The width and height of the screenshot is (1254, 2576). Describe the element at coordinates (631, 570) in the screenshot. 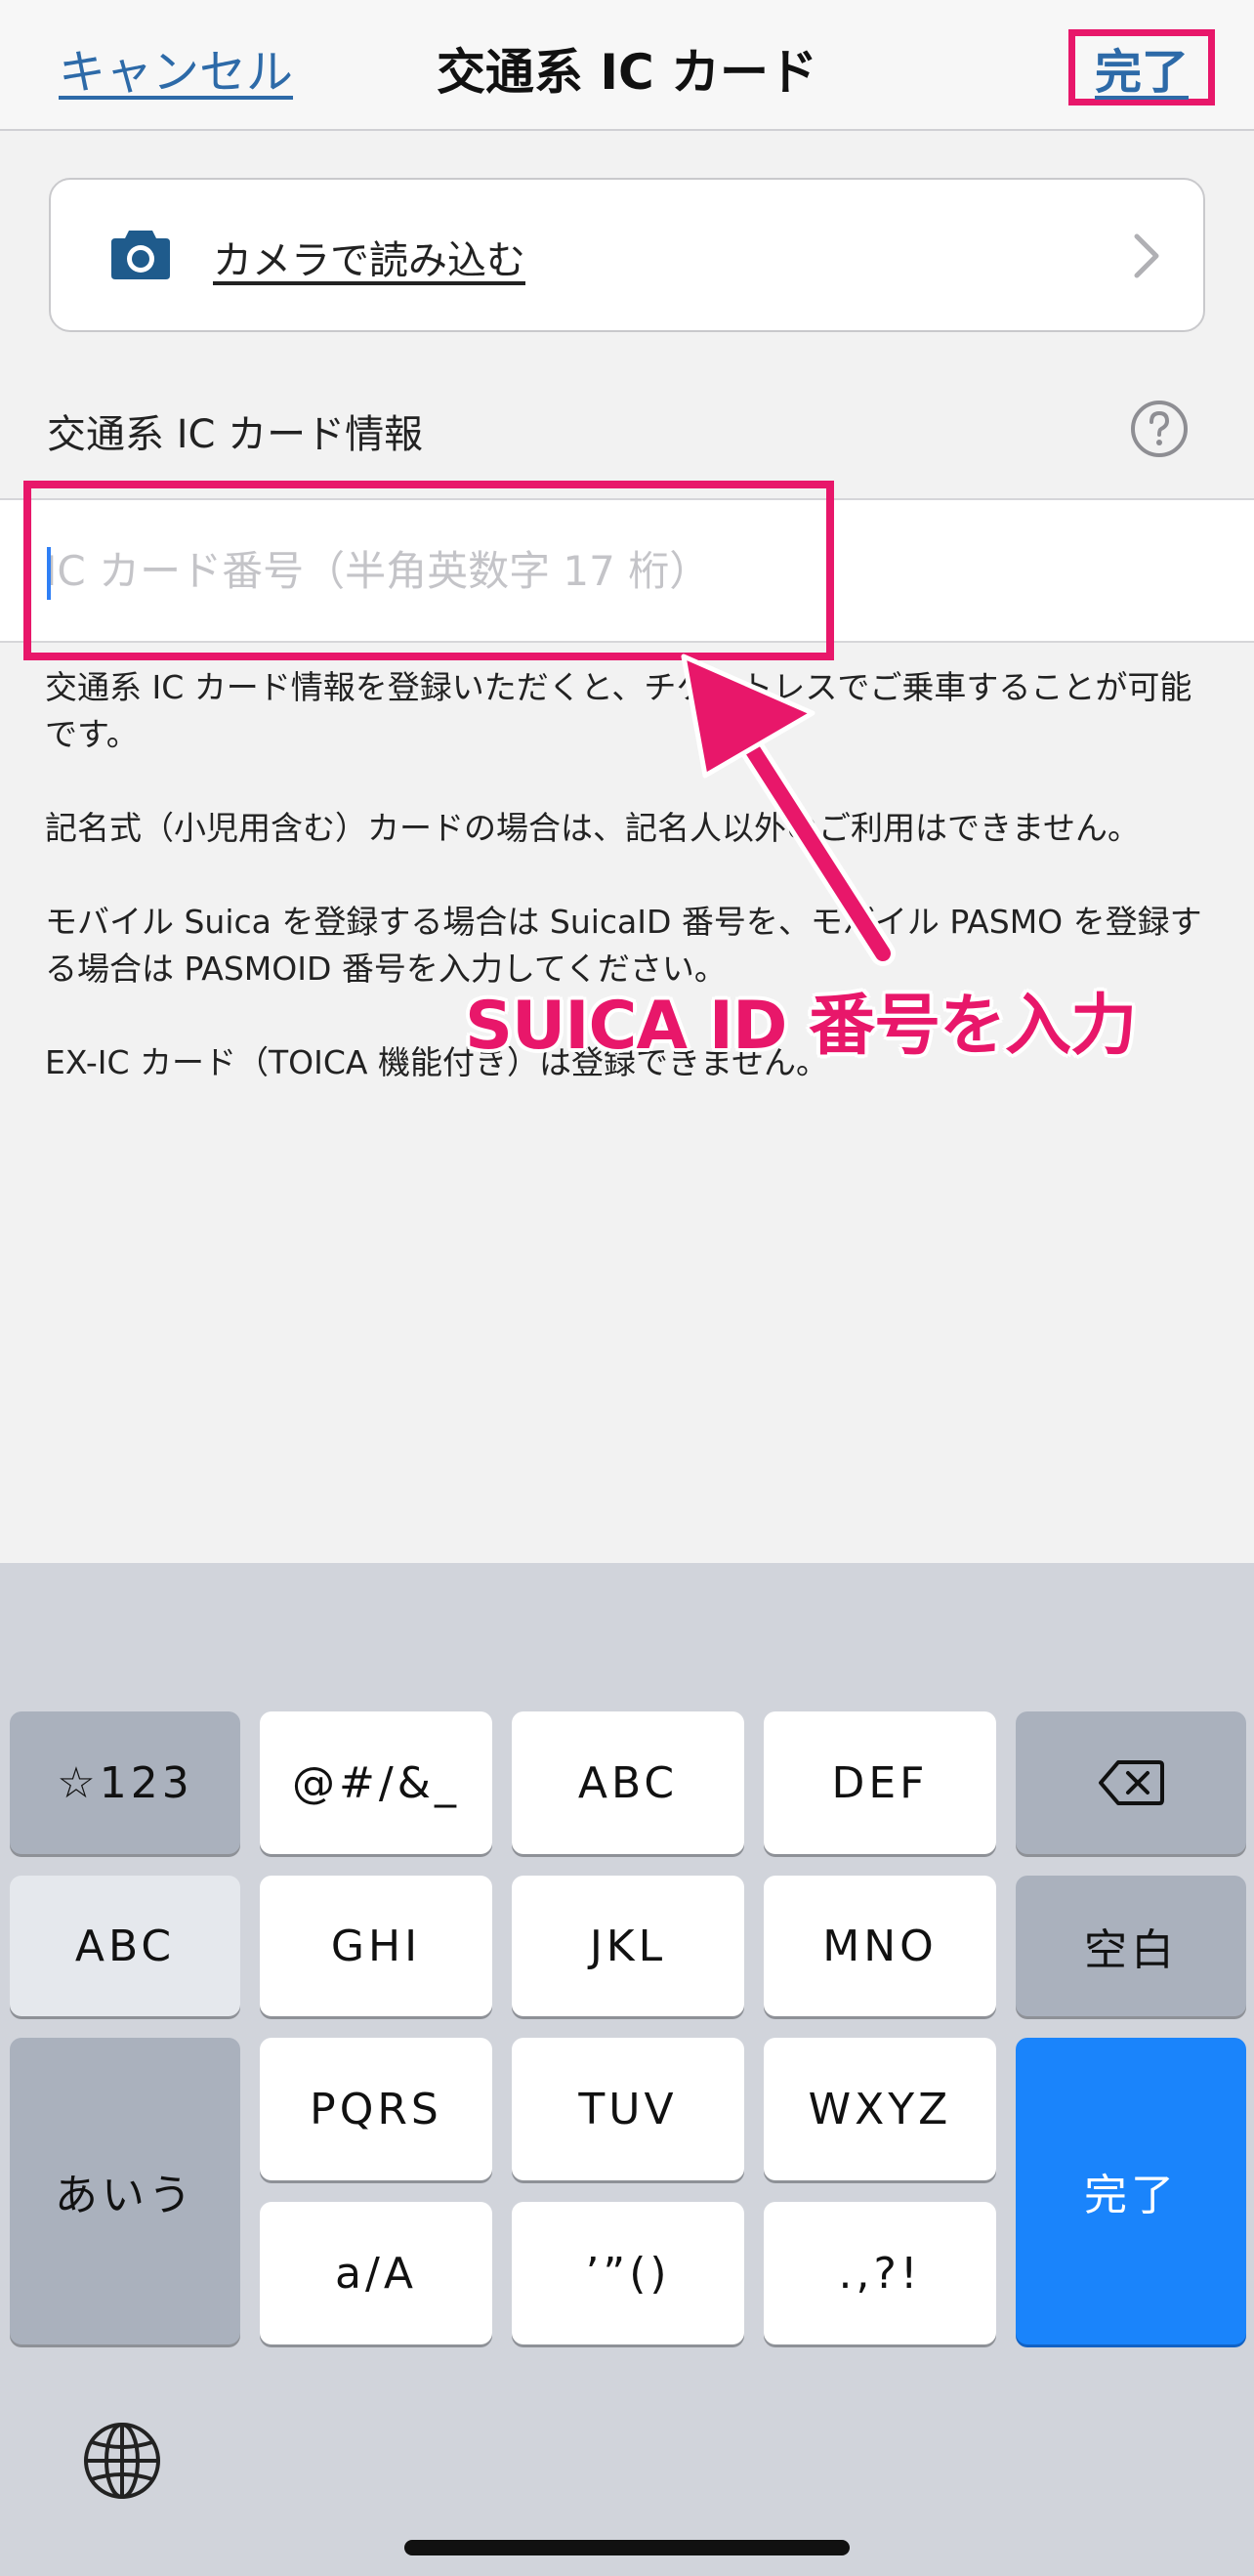

I see `card-number-input` at that location.